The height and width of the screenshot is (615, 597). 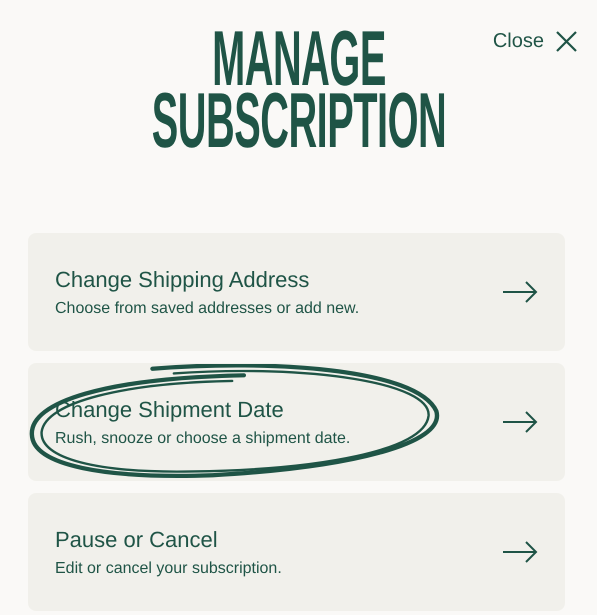 I want to click on option-description: Rush, snooze or choose a shipment date., so click(x=203, y=439).